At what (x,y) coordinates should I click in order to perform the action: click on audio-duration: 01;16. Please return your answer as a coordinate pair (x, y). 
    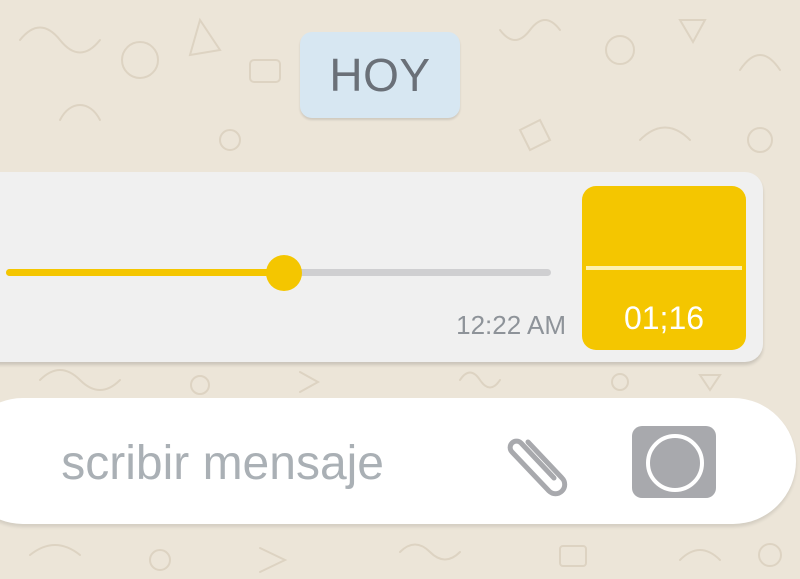
    Looking at the image, I should click on (664, 318).